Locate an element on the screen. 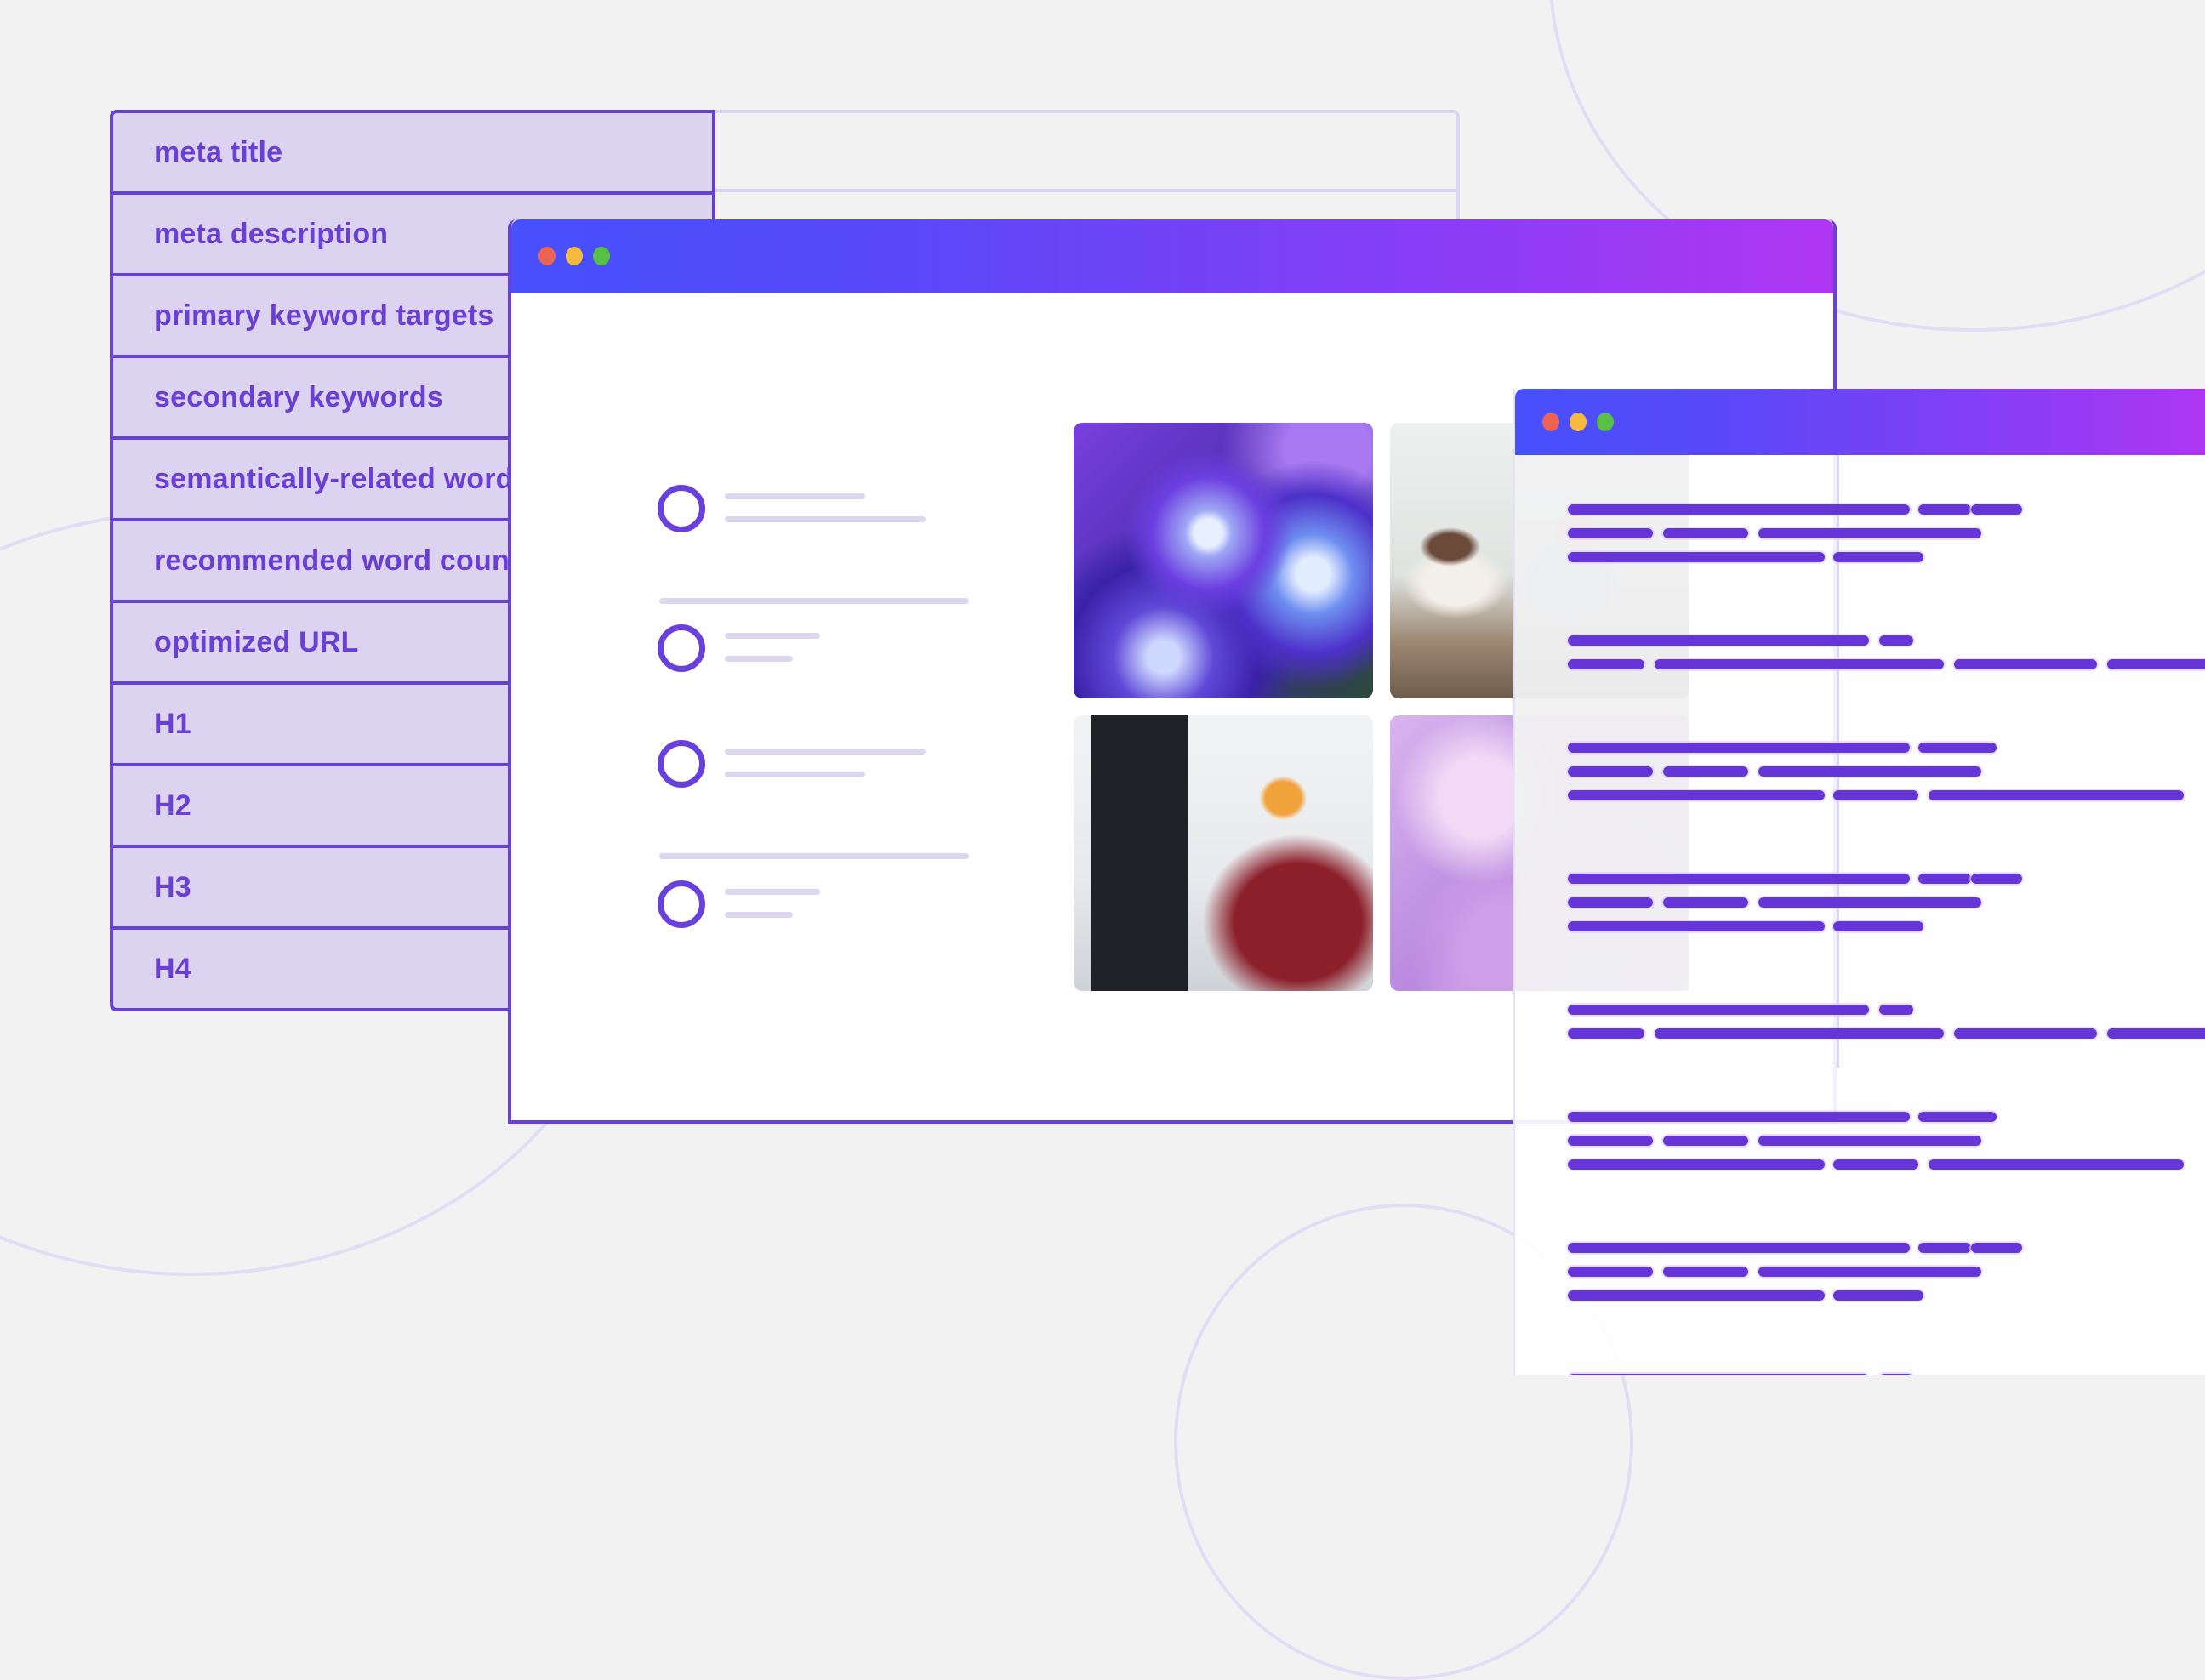 The image size is (2205, 1680). row-label: H1 is located at coordinates (173, 723).